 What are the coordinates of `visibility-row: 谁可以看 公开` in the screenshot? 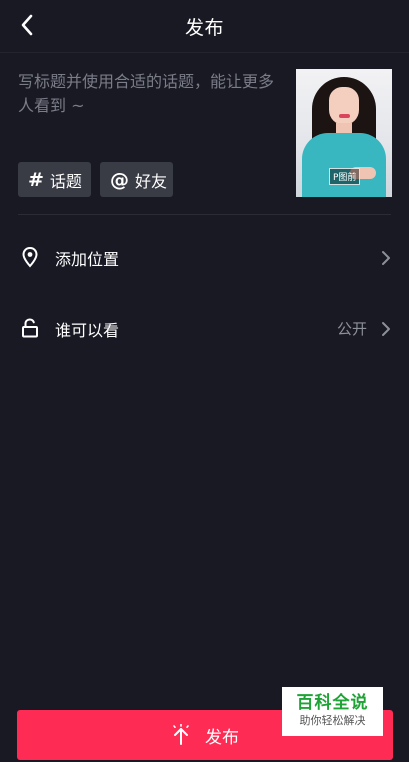 It's located at (204, 329).